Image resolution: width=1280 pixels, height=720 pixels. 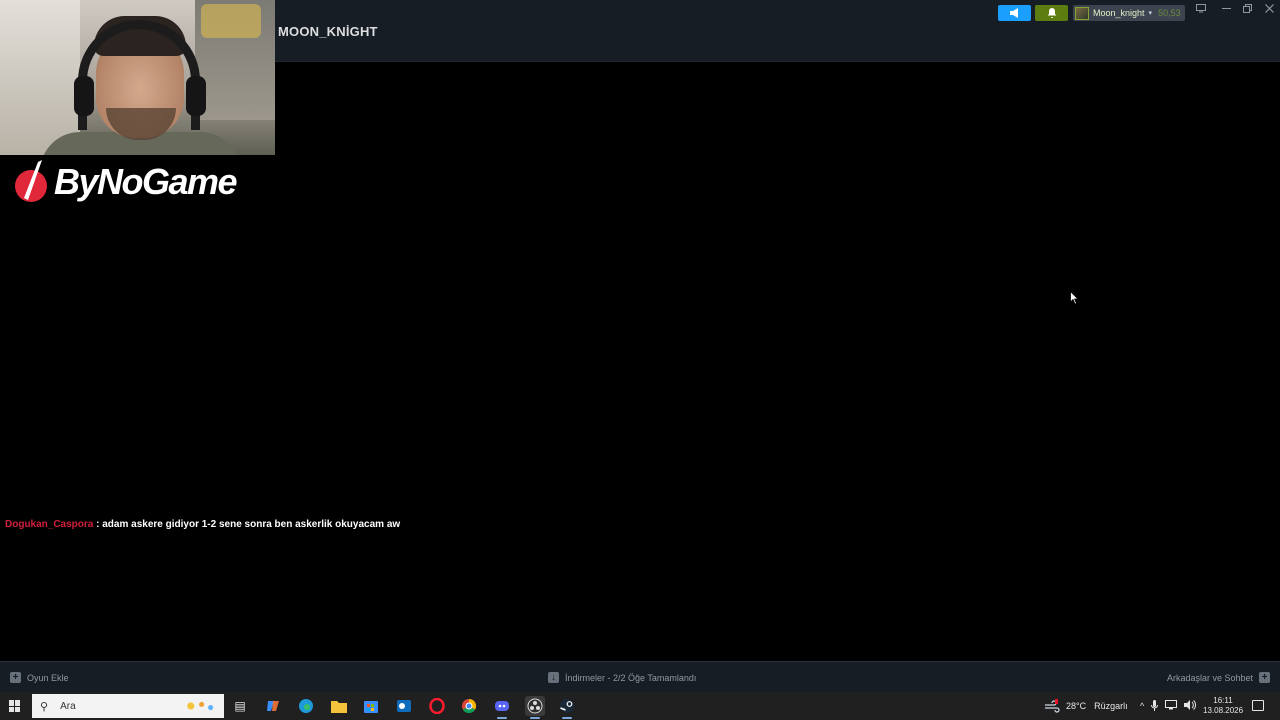 I want to click on account-name: Moon_knight, so click(x=1119, y=13).